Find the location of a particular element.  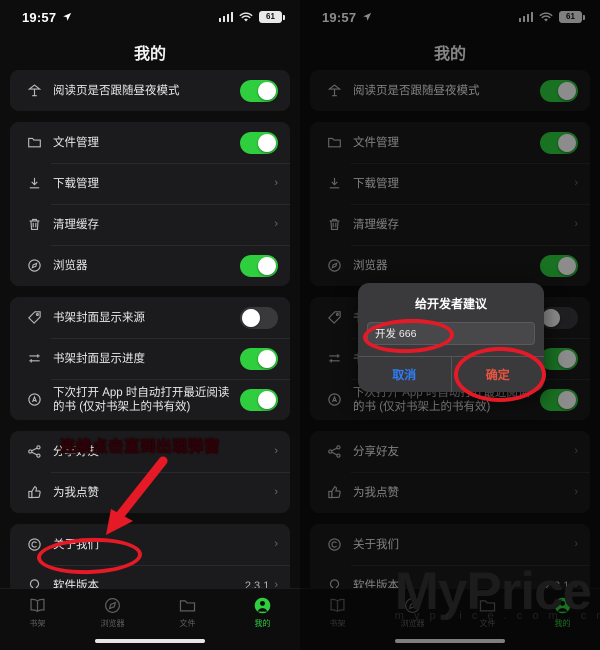

tab-label: 浏览器 is located at coordinates (412, 623).